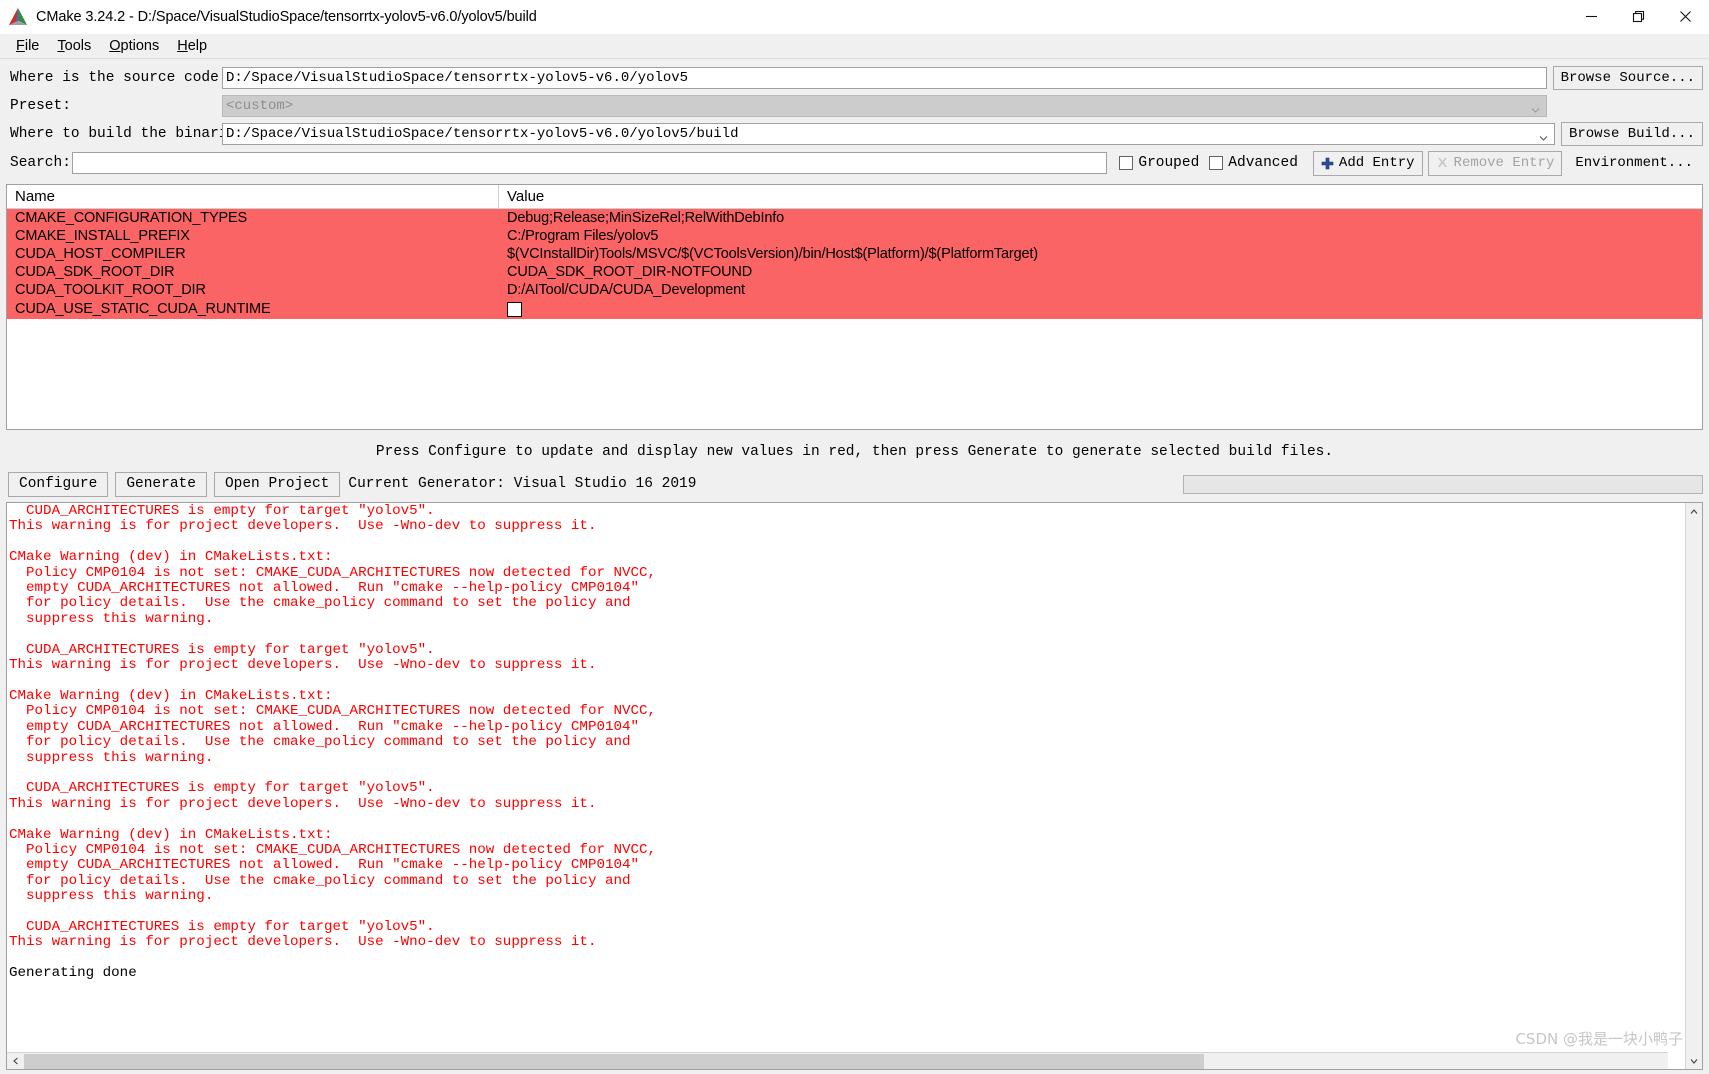 This screenshot has width=1709, height=1074. What do you see at coordinates (197, 46) in the screenshot?
I see `menu-help-label: elp` at bounding box center [197, 46].